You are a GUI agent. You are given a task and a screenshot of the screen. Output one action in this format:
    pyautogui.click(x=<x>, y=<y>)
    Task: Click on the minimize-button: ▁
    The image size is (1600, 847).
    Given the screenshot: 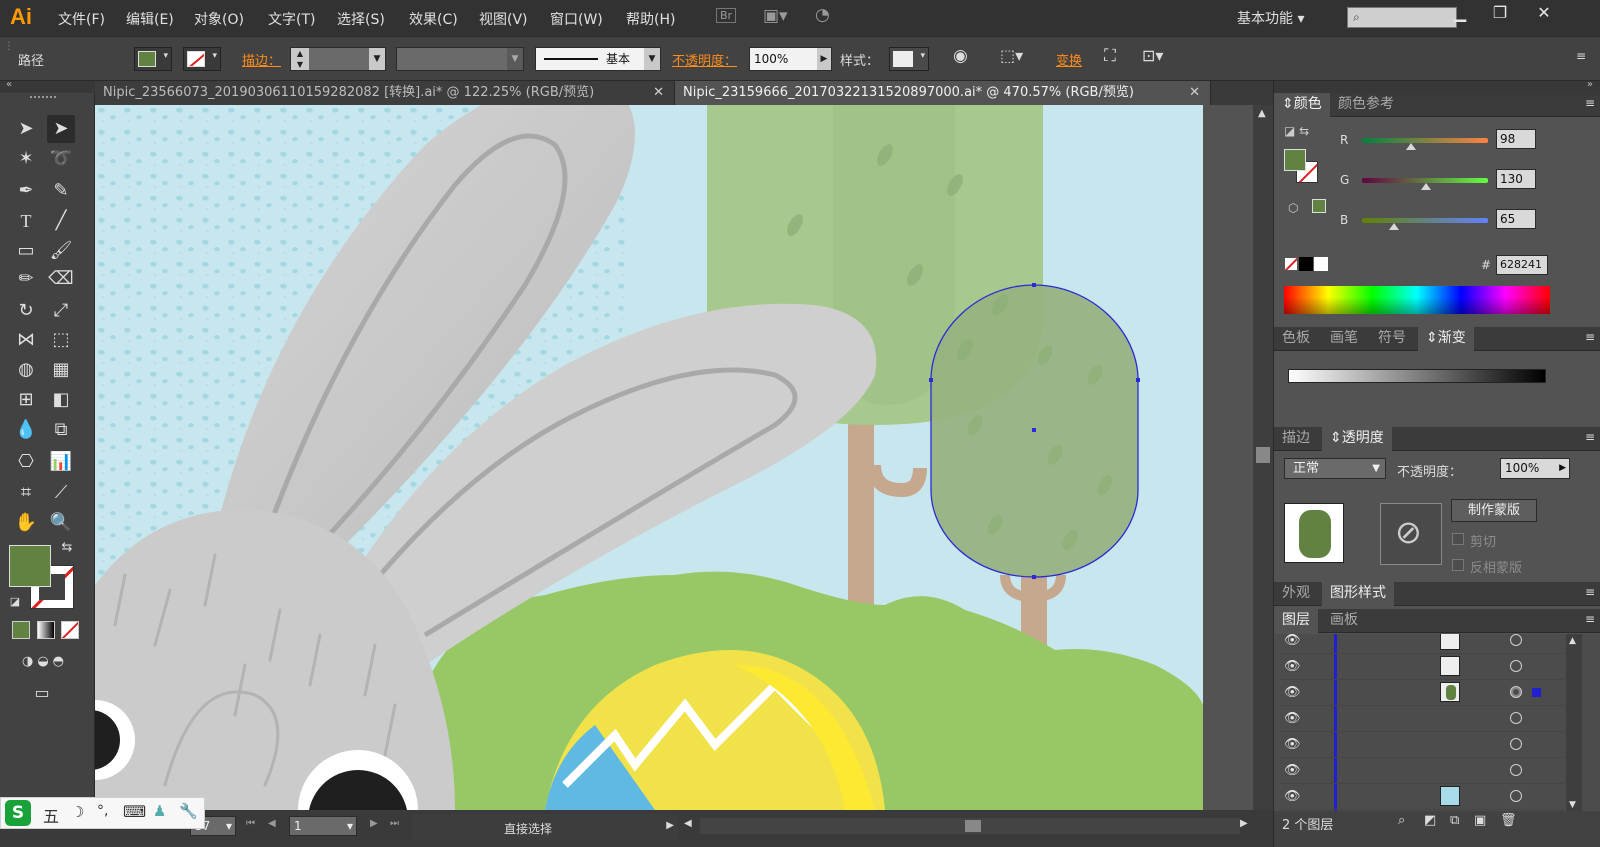 What is the action you would take?
    pyautogui.click(x=1460, y=13)
    